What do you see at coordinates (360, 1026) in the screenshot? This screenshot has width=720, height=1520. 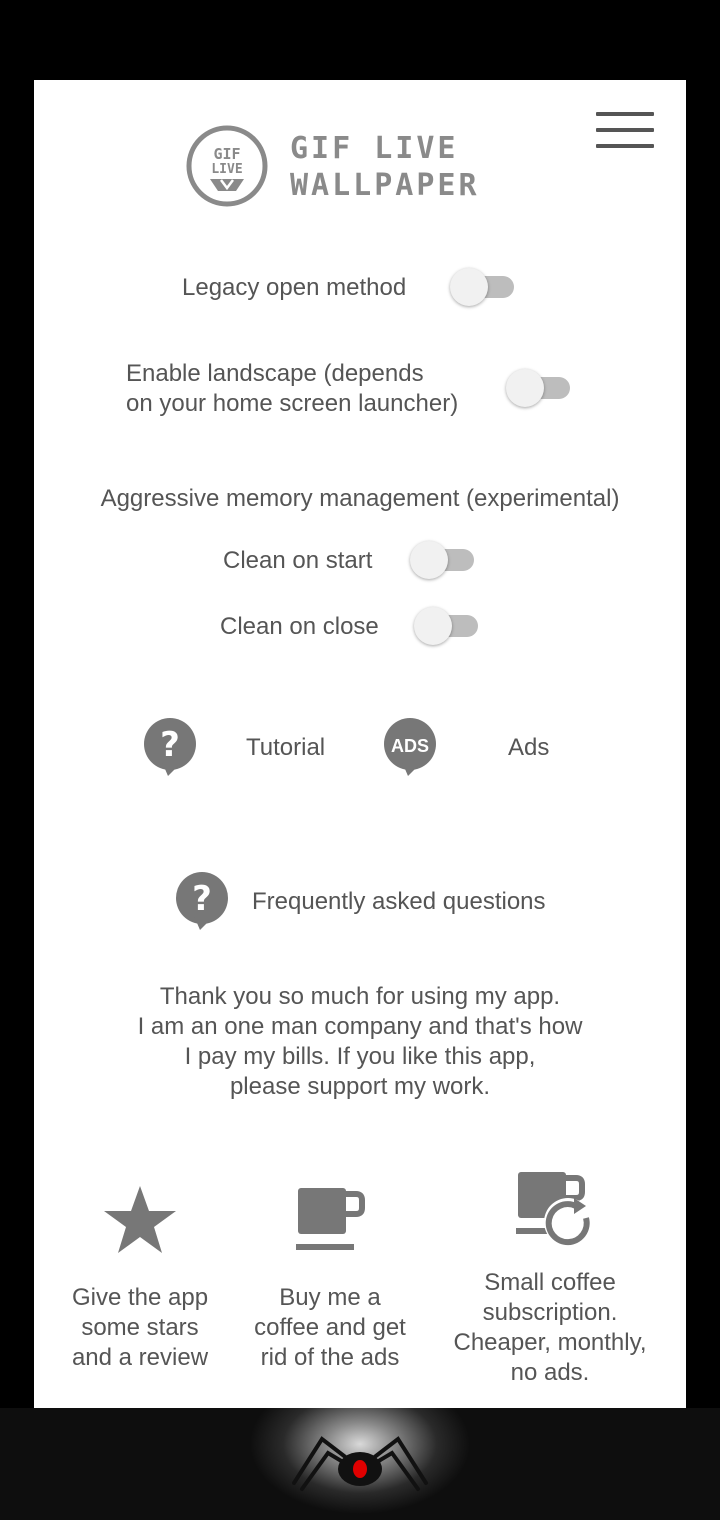 I see `support-message-line2: I am an one man company and that's how` at bounding box center [360, 1026].